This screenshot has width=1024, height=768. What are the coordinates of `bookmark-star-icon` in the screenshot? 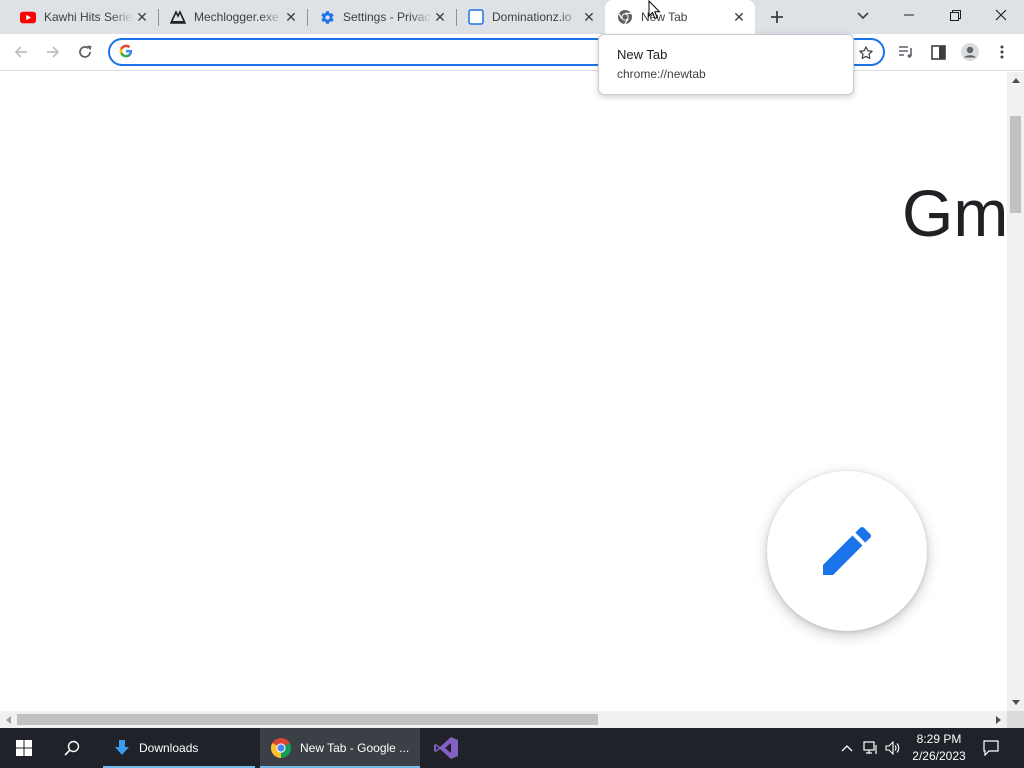 It's located at (866, 53).